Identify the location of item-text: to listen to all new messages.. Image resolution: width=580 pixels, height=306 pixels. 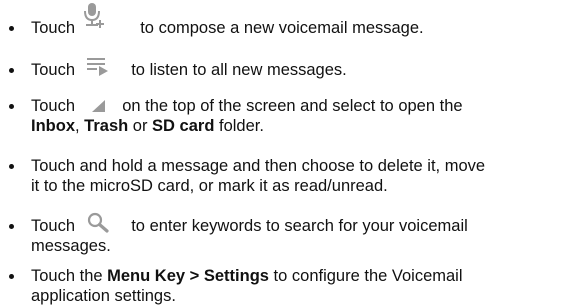
(239, 70).